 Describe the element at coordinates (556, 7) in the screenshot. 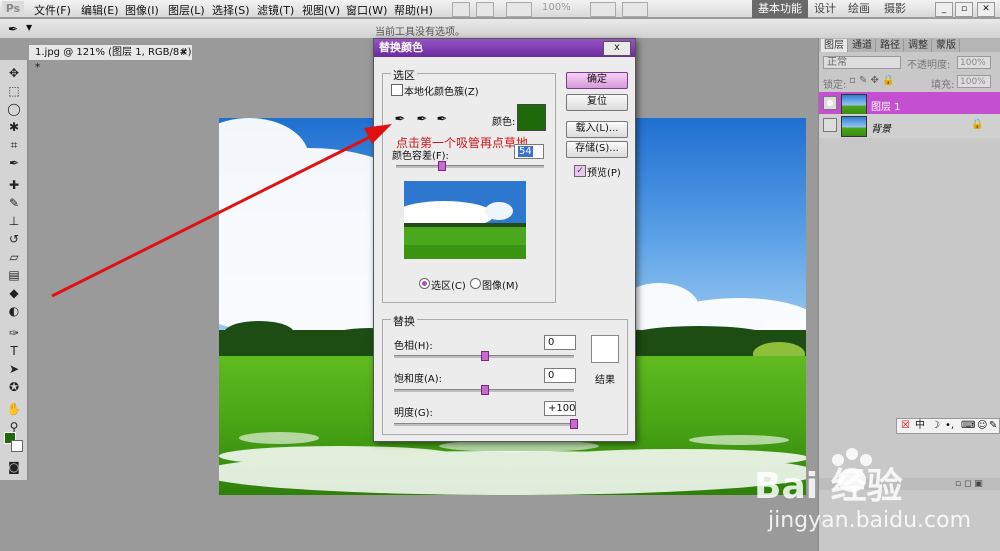

I see `zoom-level: 100%` at that location.